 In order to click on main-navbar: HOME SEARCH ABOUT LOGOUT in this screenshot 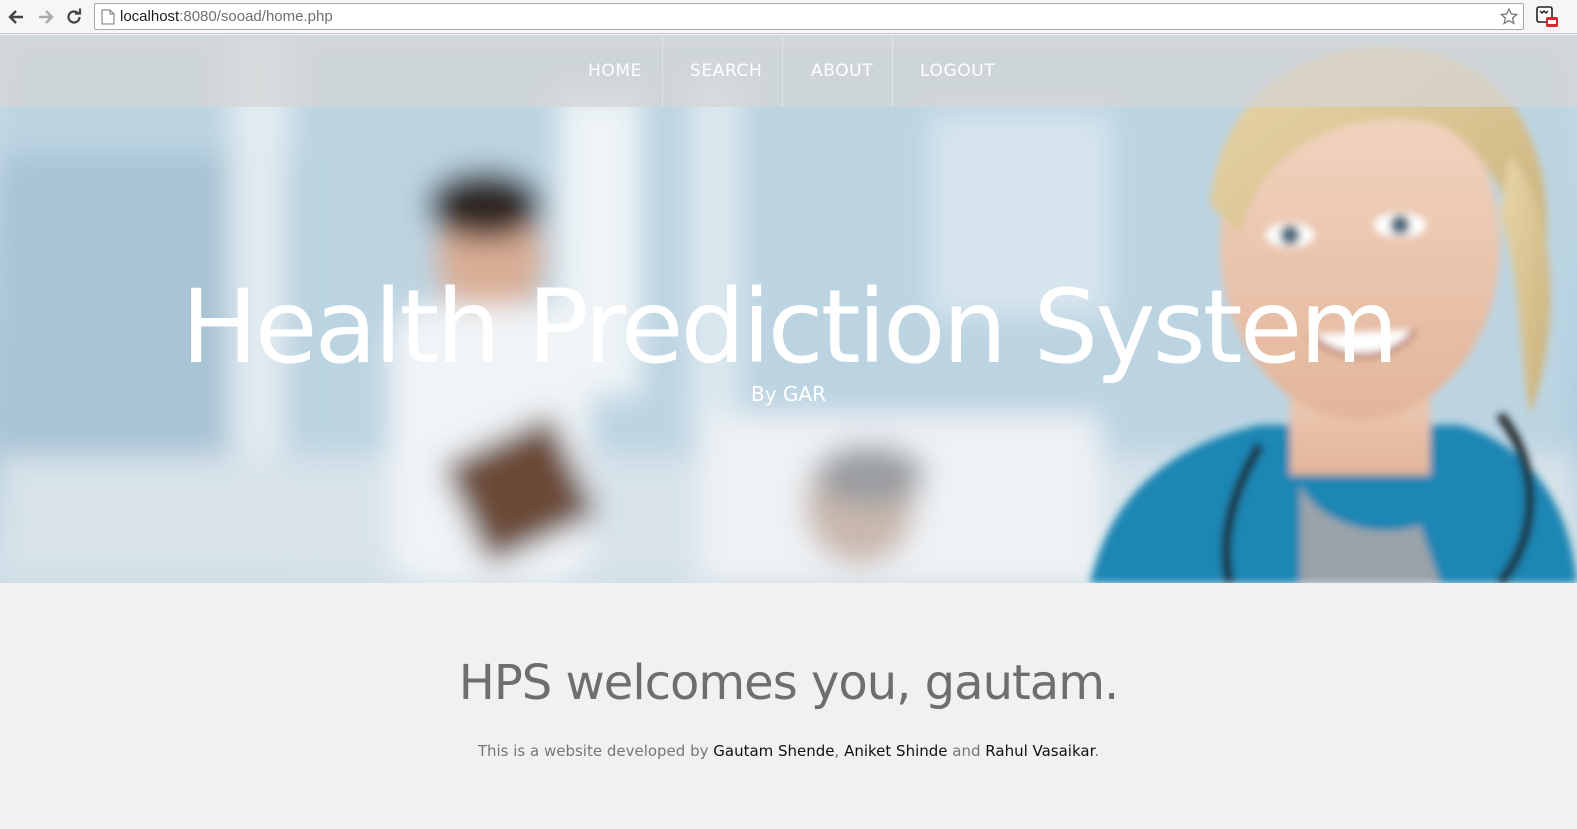, I will do `click(788, 71)`.